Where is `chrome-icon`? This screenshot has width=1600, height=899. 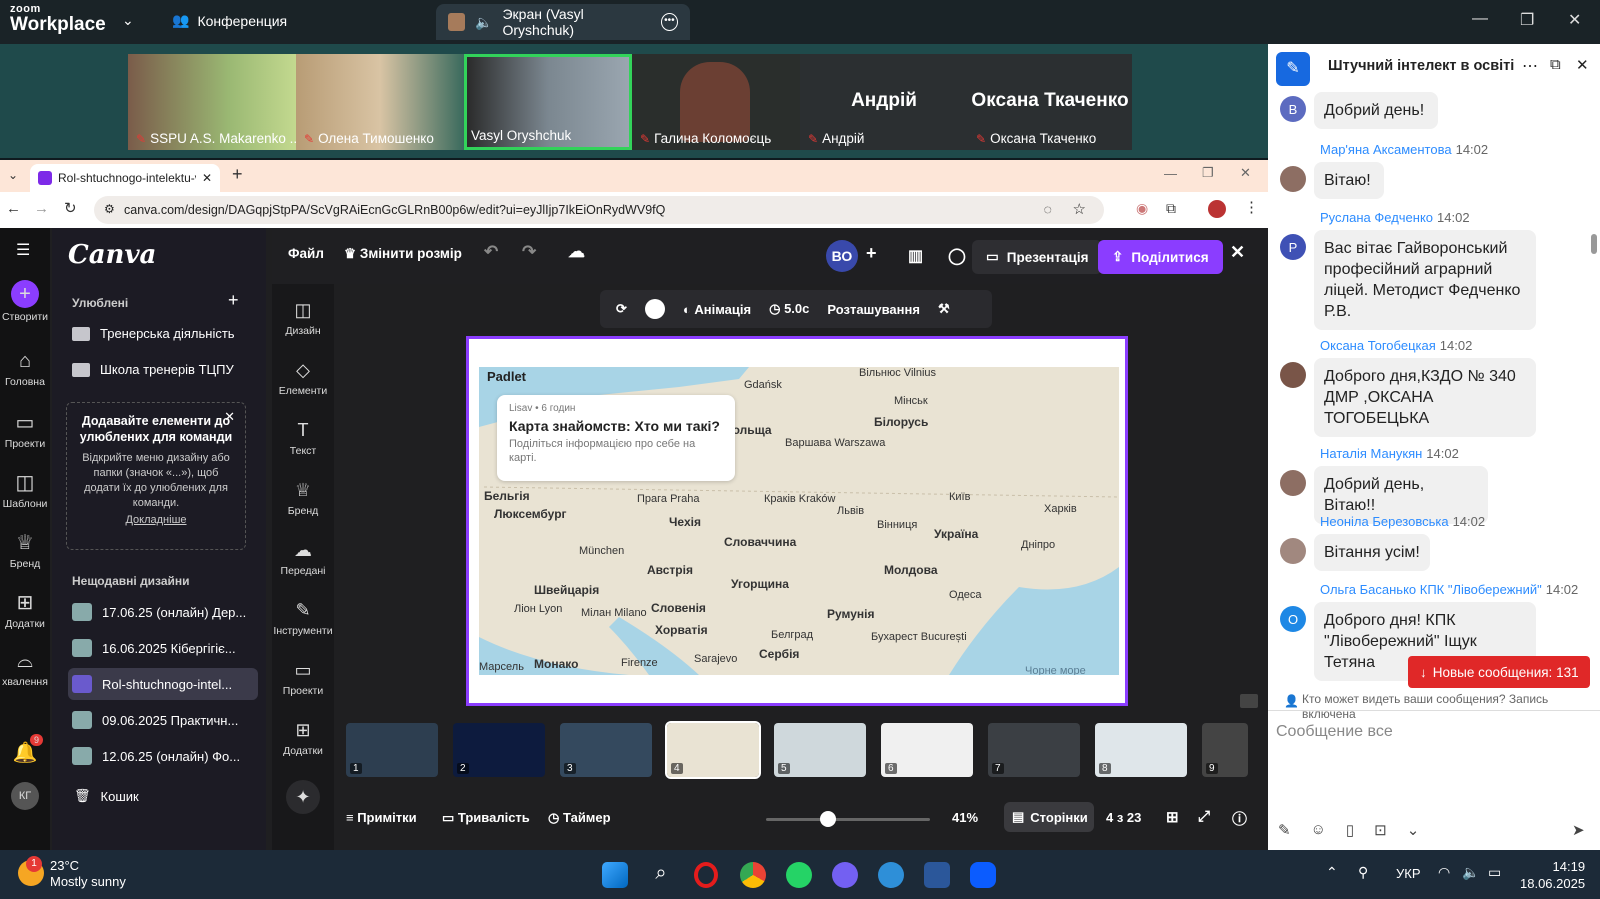
chrome-icon is located at coordinates (753, 875).